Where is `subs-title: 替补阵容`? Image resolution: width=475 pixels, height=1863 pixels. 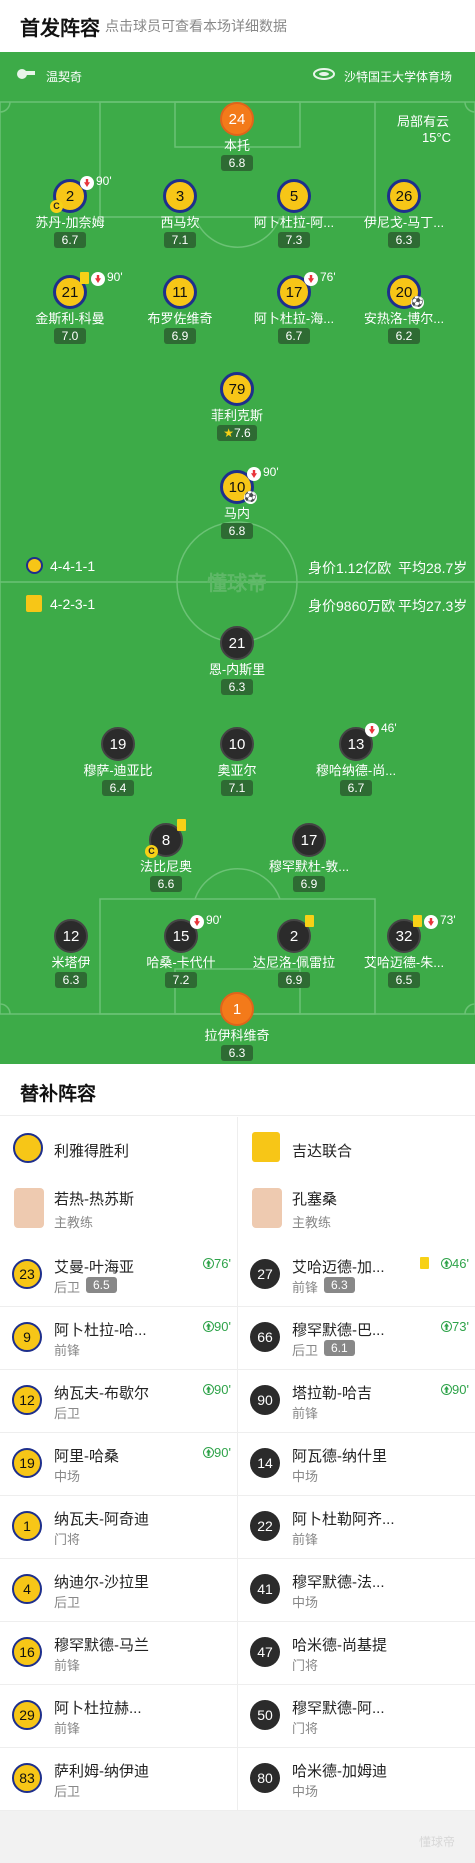 subs-title: 替补阵容 is located at coordinates (58, 1094).